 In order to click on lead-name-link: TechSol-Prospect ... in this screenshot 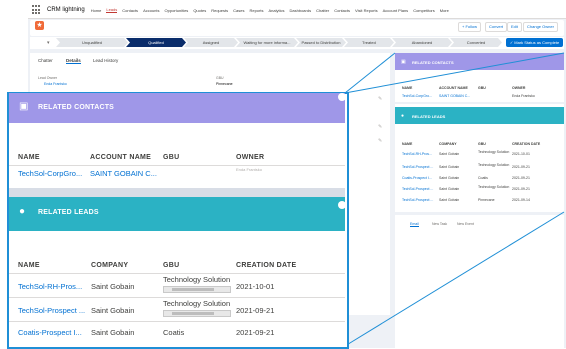, I will do `click(53, 310)`.